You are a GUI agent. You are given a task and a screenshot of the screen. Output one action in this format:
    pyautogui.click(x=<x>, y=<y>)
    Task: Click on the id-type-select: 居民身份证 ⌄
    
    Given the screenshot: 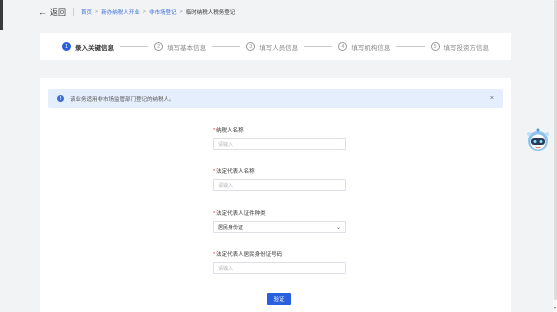 What is the action you would take?
    pyautogui.click(x=279, y=227)
    